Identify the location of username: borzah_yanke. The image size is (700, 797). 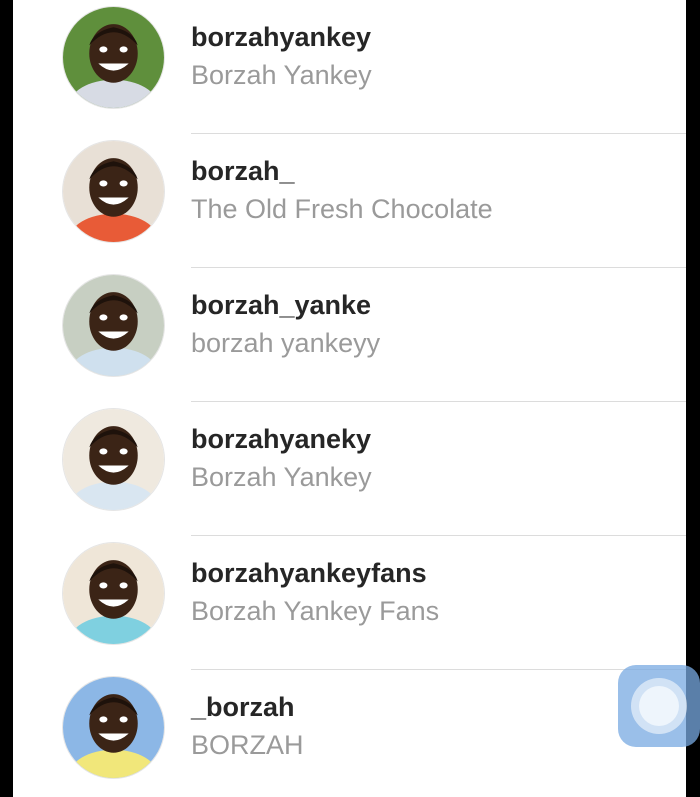
(281, 305).